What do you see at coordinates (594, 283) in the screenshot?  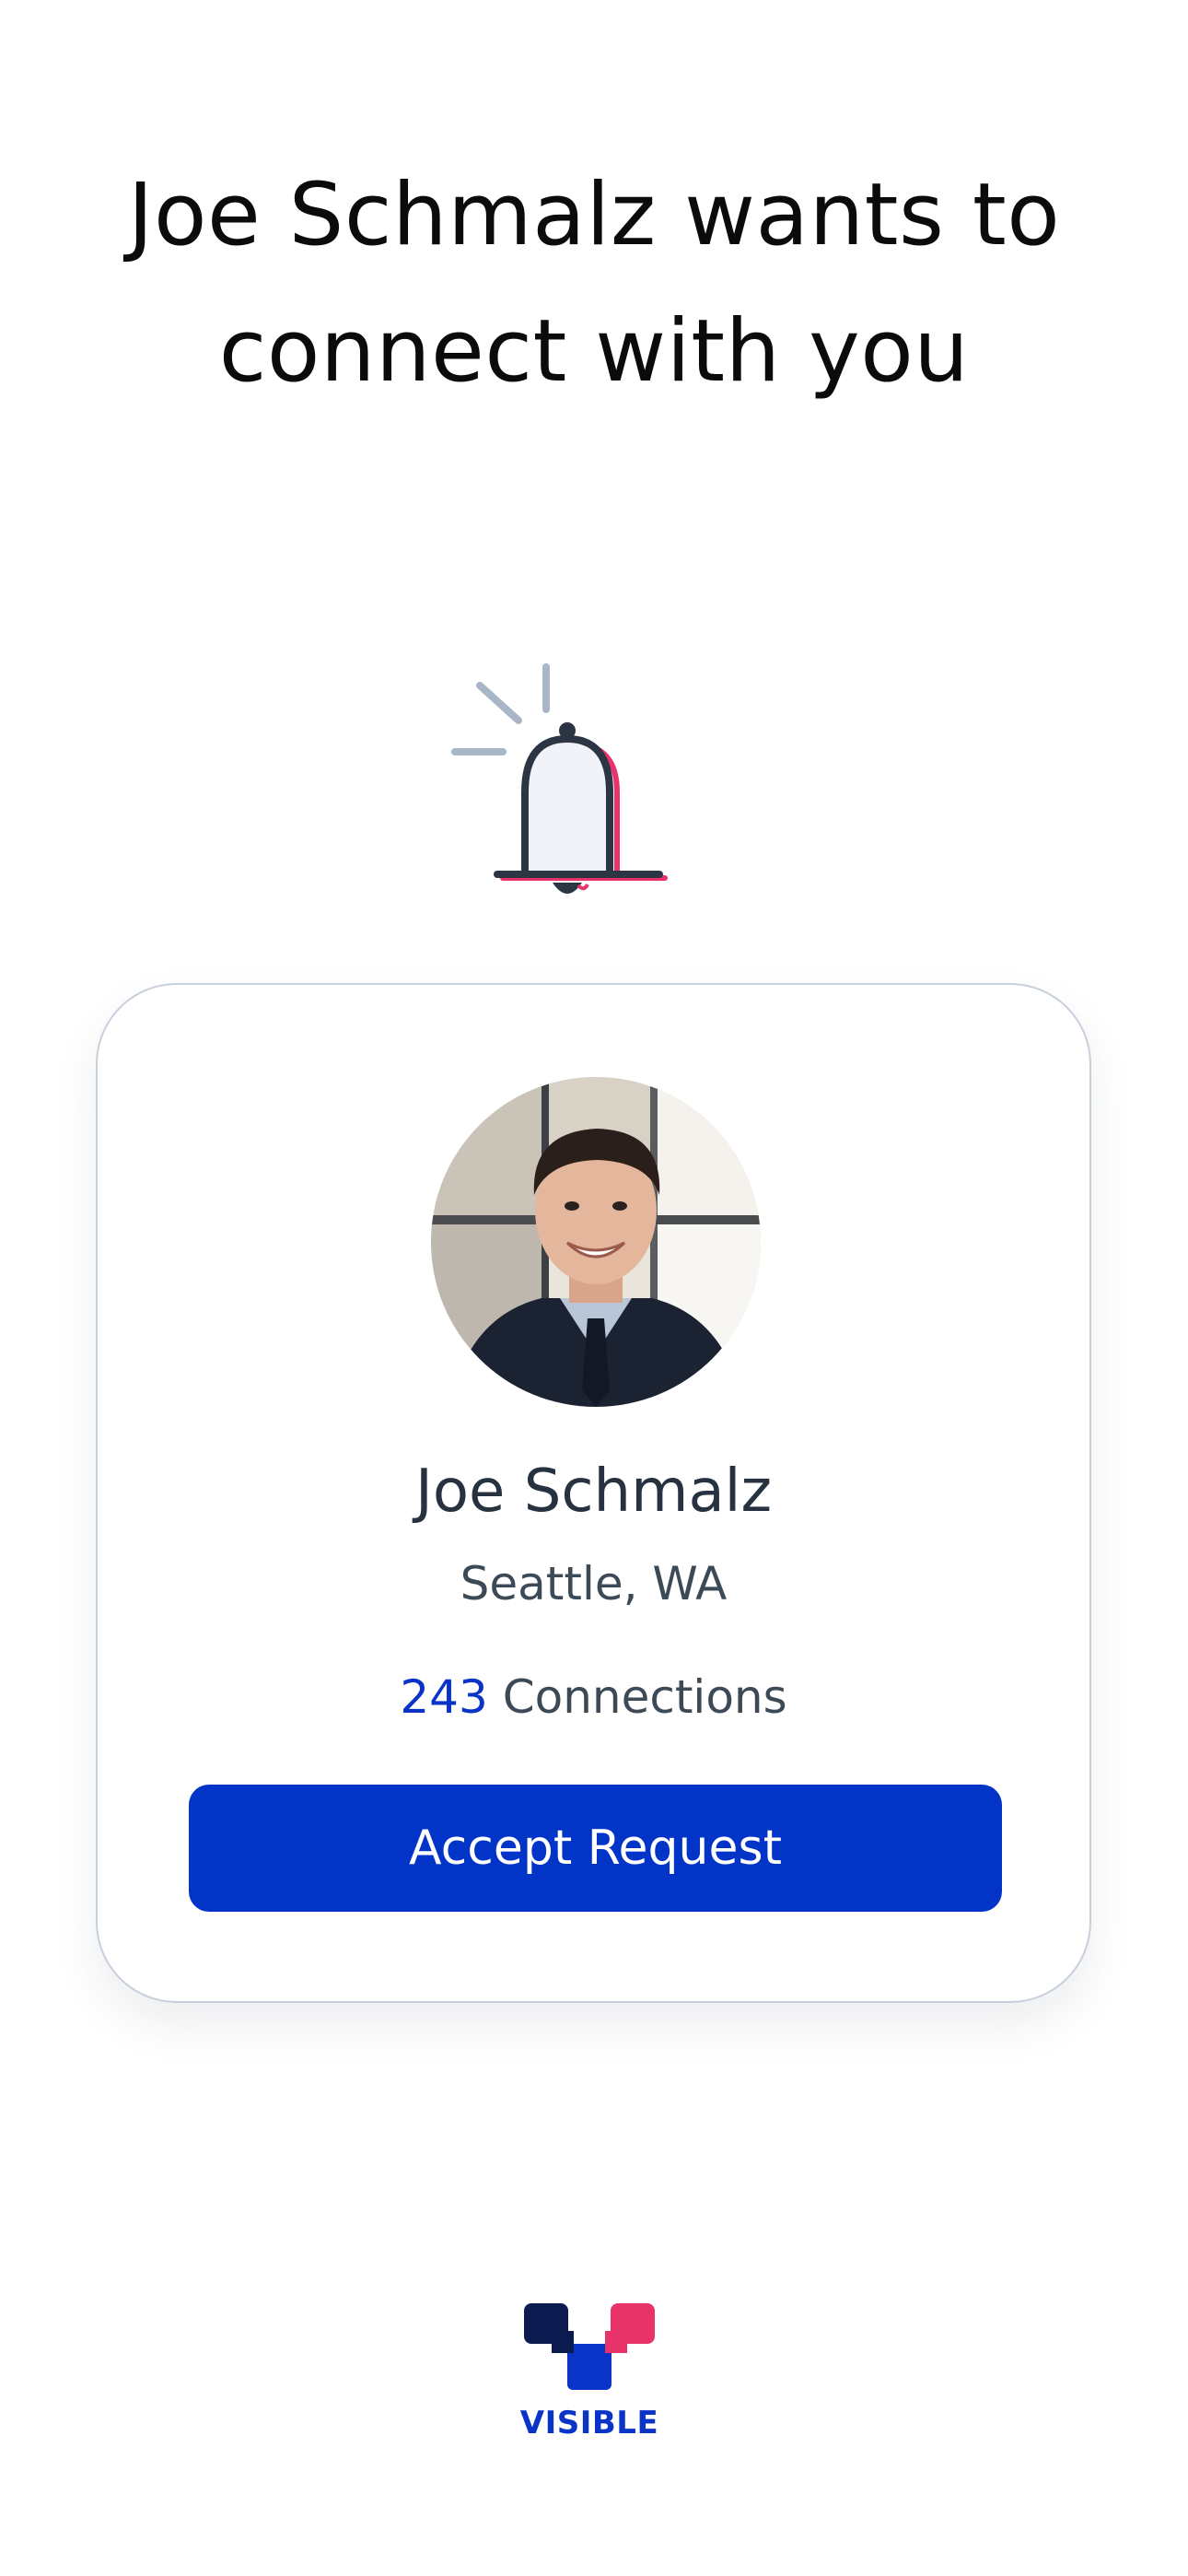 I see `page-title: Joe Schmalz wants to connect with you` at bounding box center [594, 283].